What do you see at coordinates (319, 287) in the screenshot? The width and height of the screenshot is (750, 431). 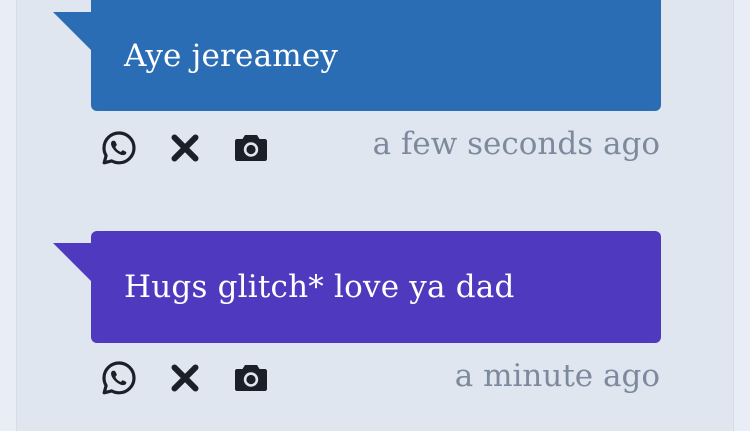 I see `message-text: Hugs glitch* love ya dad` at bounding box center [319, 287].